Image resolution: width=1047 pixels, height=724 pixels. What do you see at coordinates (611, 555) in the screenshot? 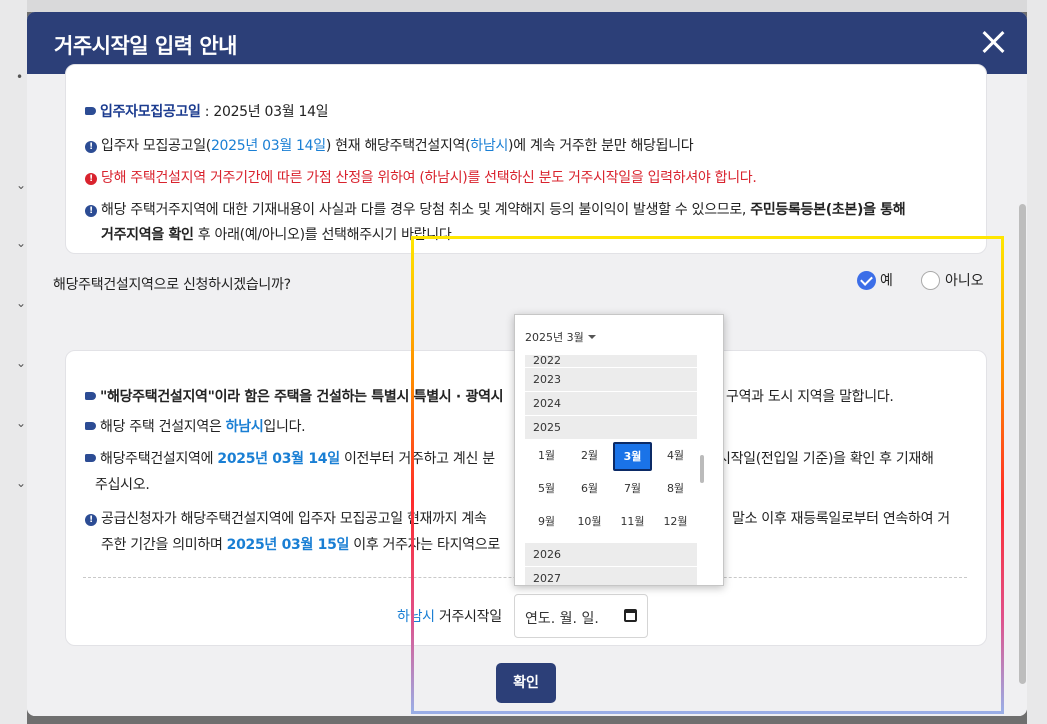
I see `year-option: 2026` at bounding box center [611, 555].